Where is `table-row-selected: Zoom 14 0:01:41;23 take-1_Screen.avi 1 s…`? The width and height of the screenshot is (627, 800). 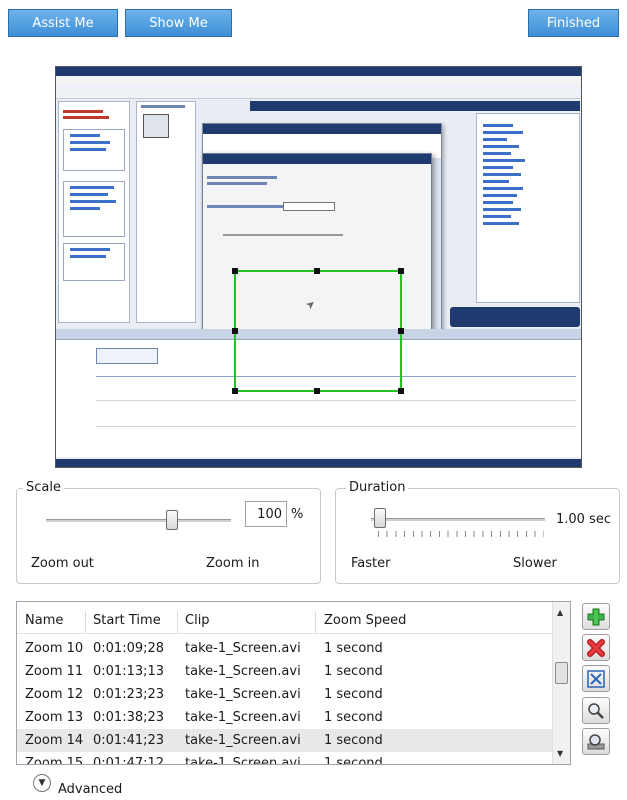 table-row-selected: Zoom 14 0:01:41;23 take-1_Screen.avi 1 s… is located at coordinates (284, 740).